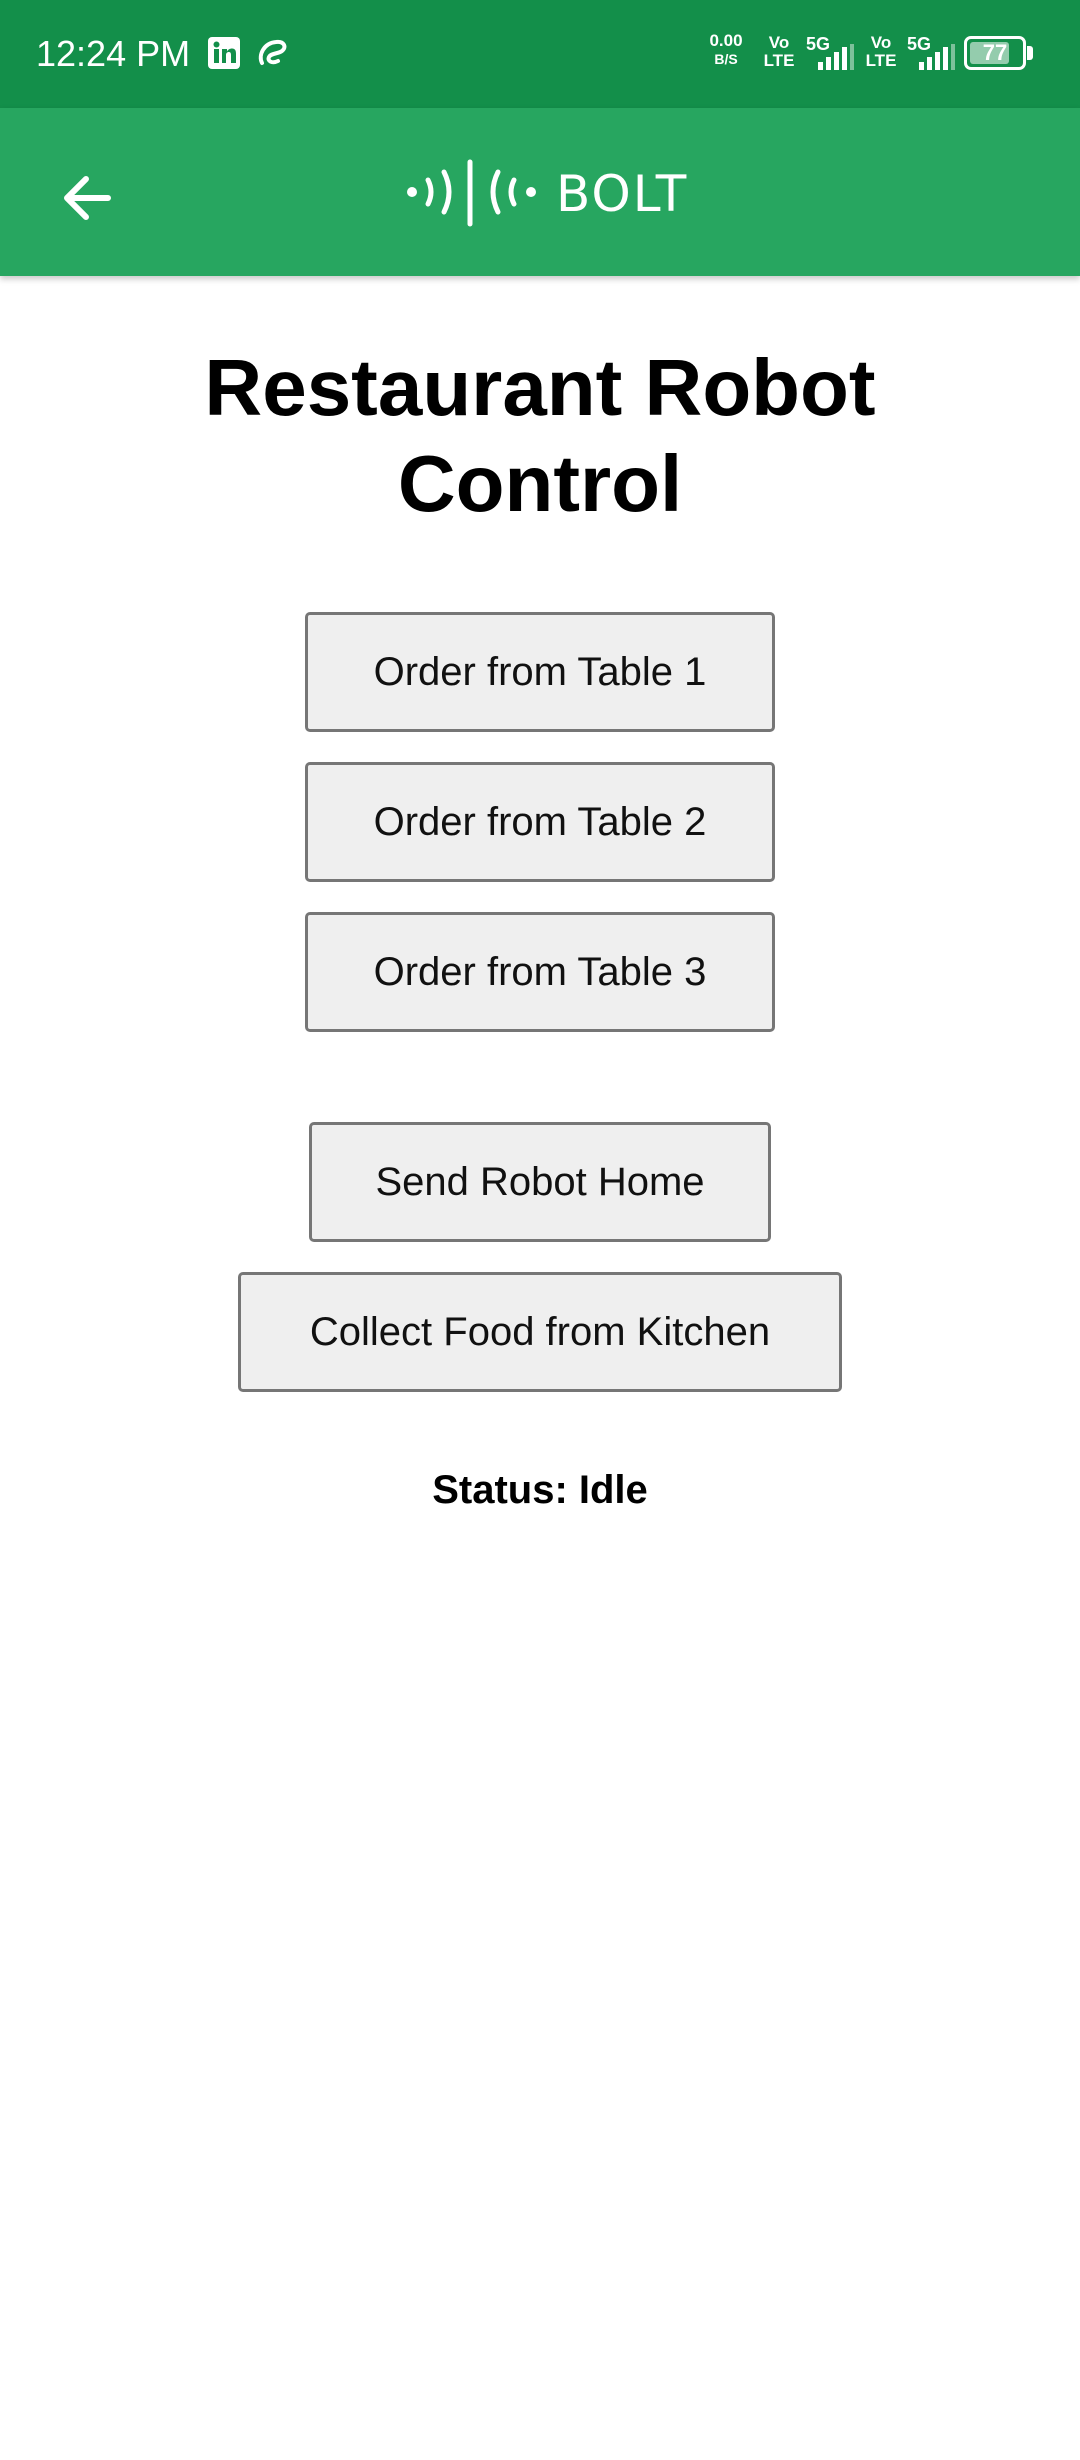  I want to click on volte-indicator-sim2: Vo LTE, so click(881, 52).